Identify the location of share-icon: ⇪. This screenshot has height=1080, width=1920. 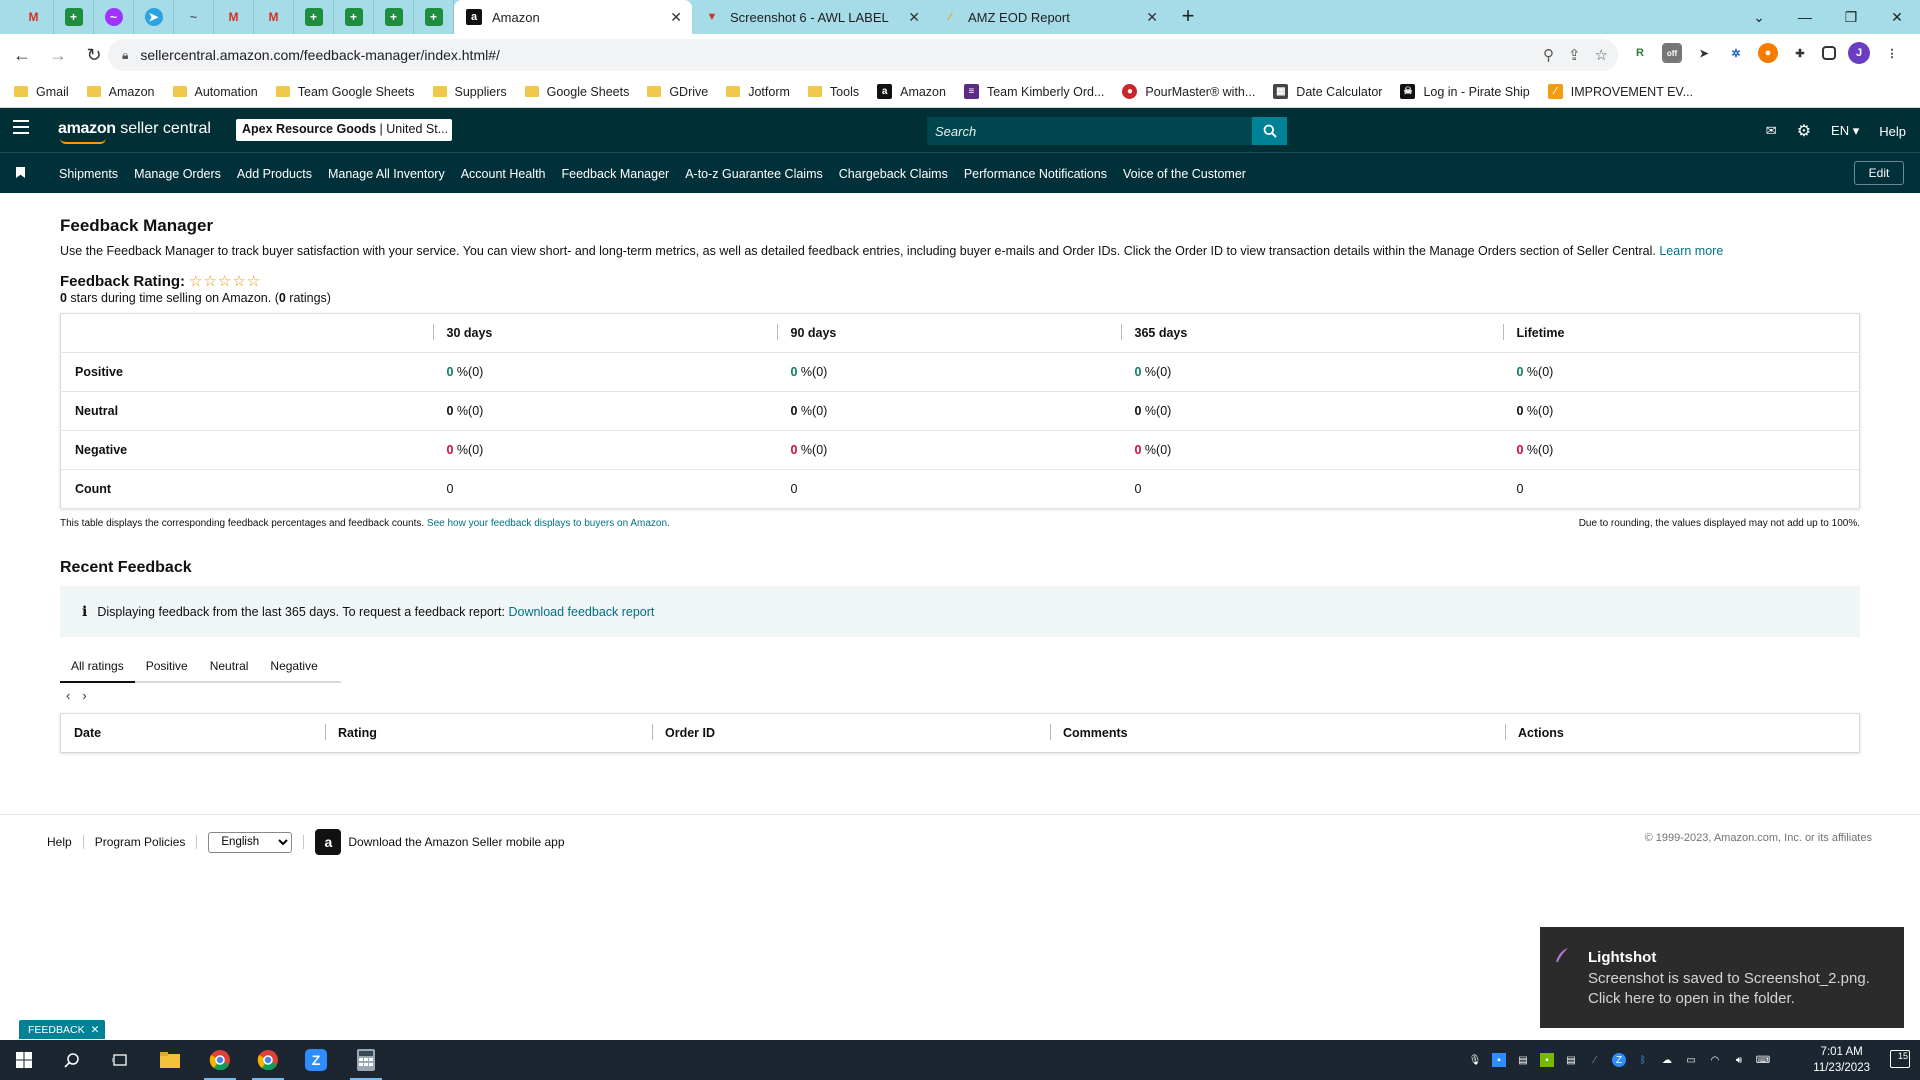
(1574, 55).